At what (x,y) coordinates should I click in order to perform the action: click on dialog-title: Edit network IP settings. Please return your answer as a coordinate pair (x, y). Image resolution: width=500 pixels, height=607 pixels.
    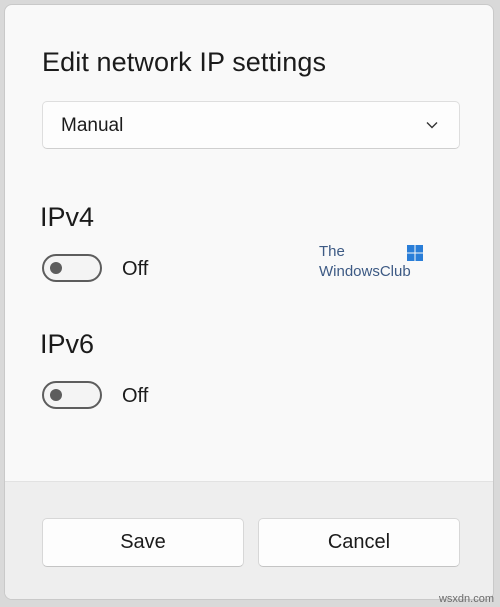
    Looking at the image, I should click on (184, 62).